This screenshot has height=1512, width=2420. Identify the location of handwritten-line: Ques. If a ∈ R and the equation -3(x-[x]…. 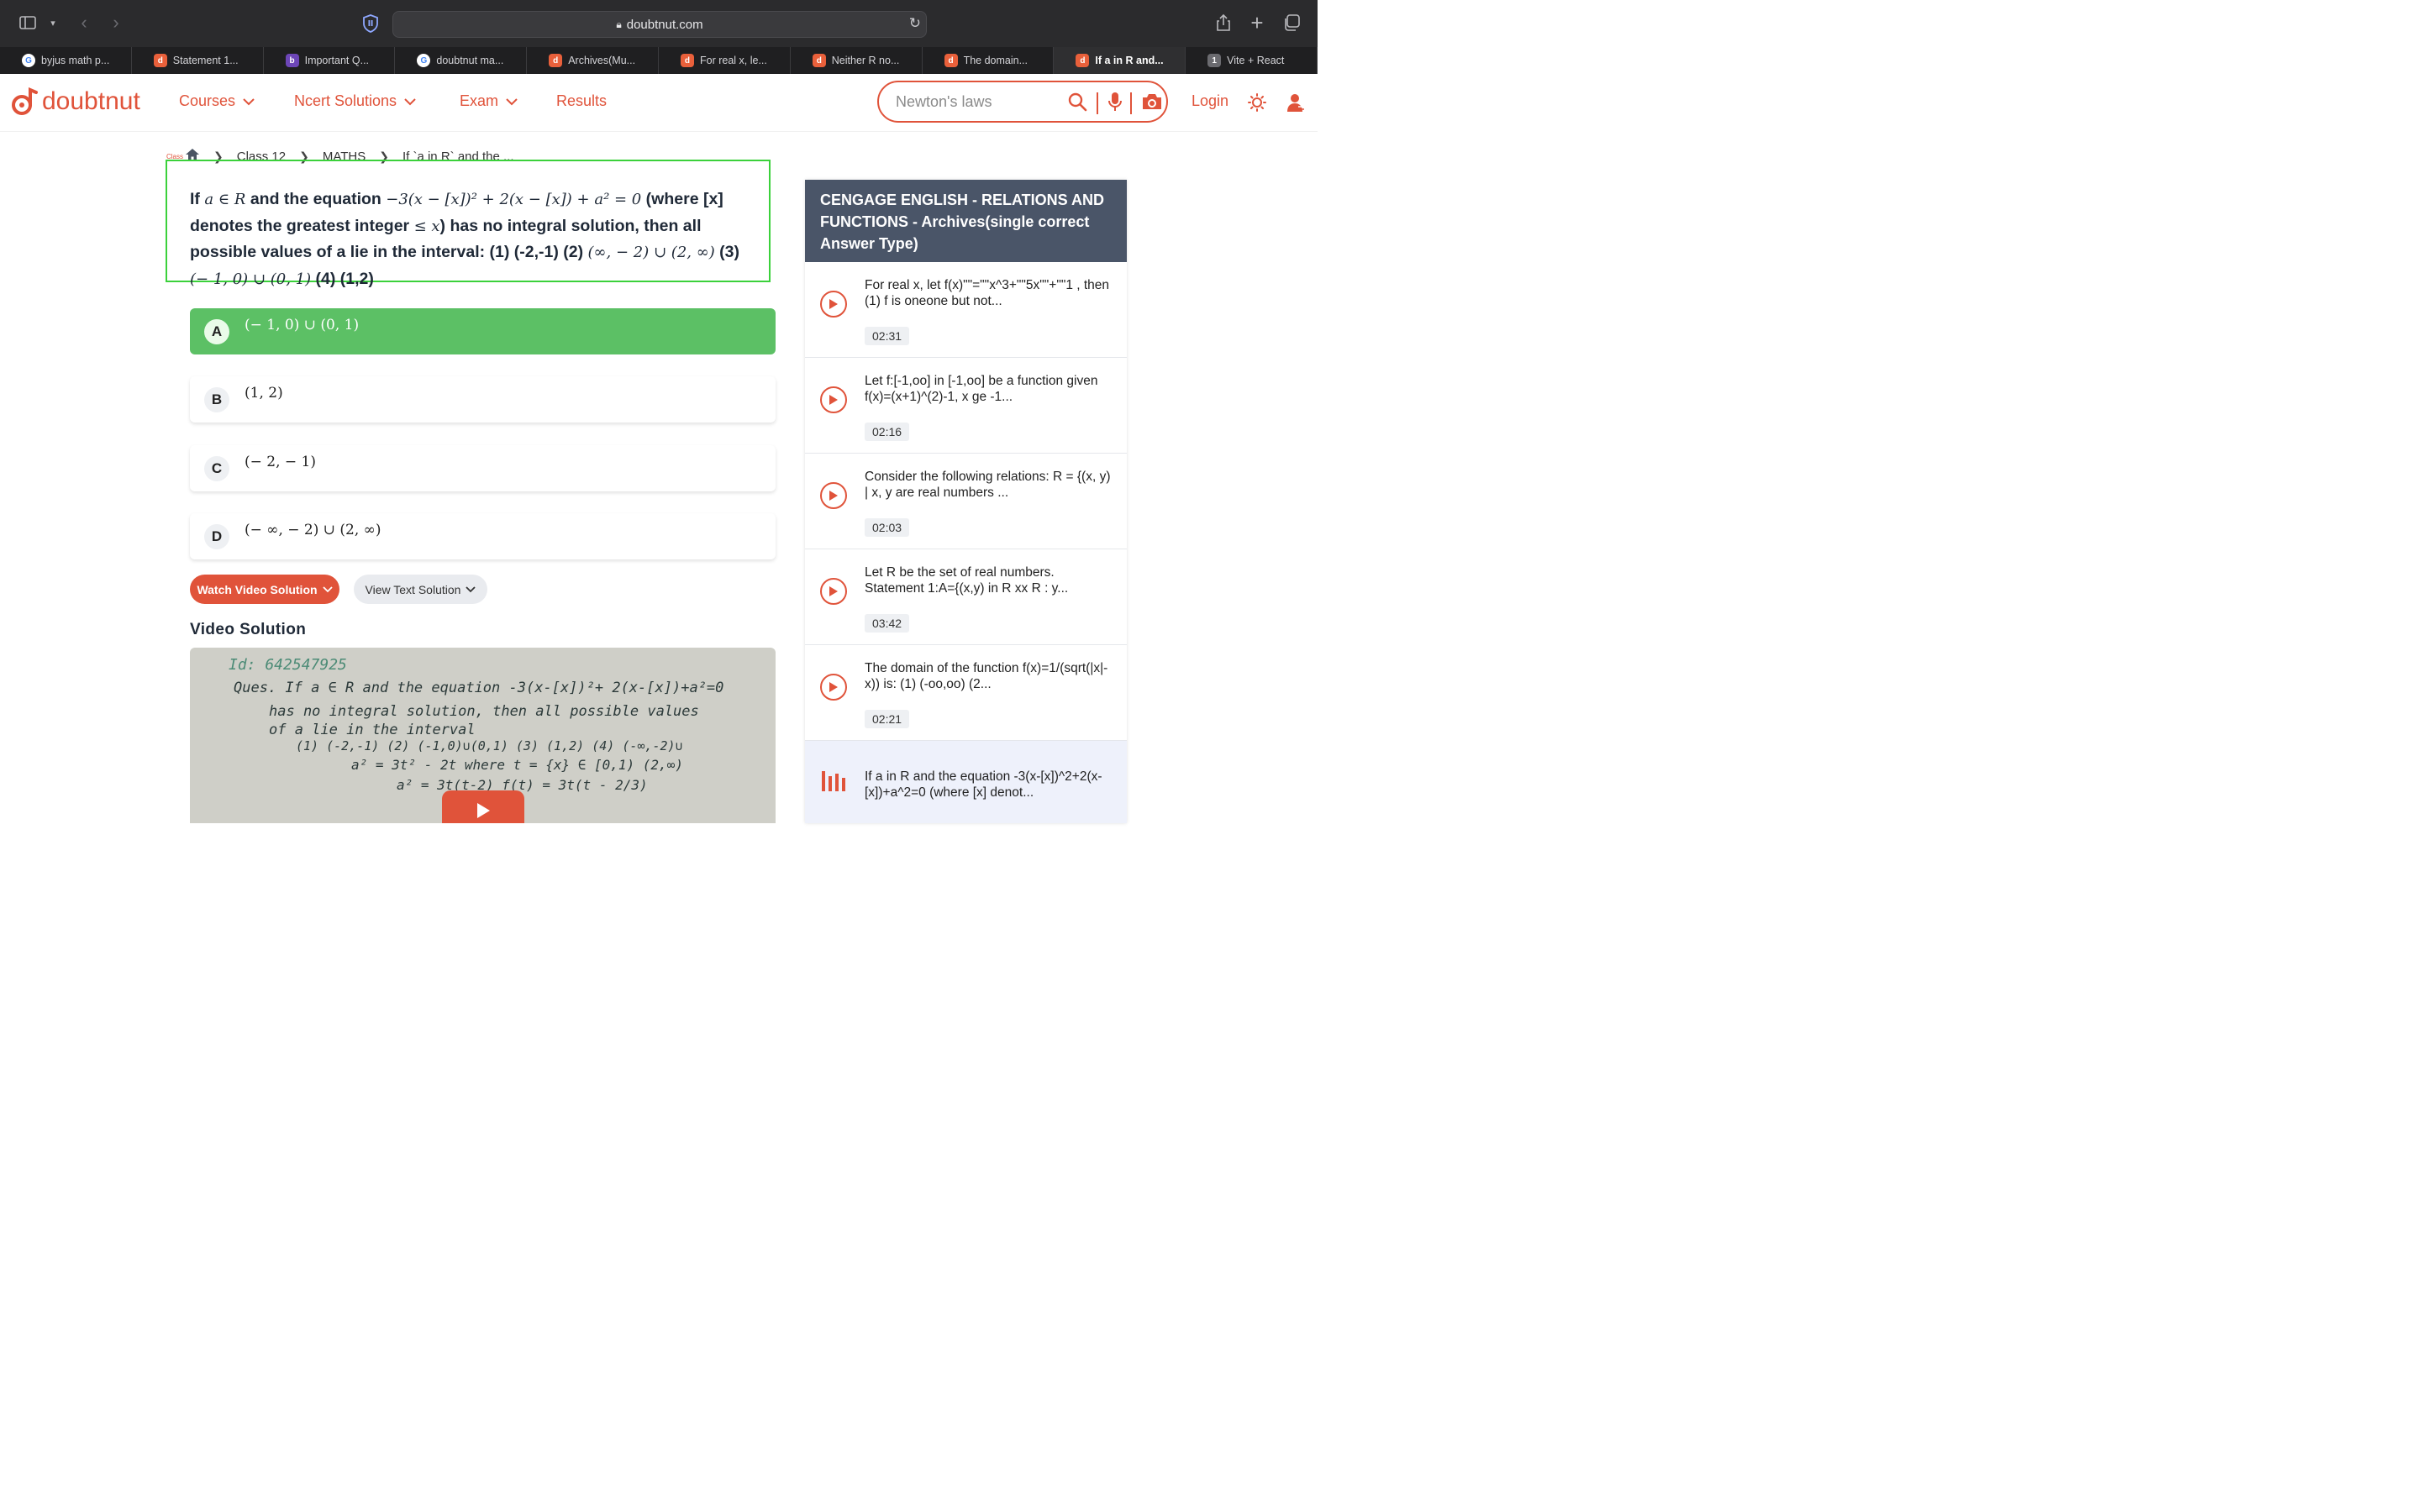
(479, 688).